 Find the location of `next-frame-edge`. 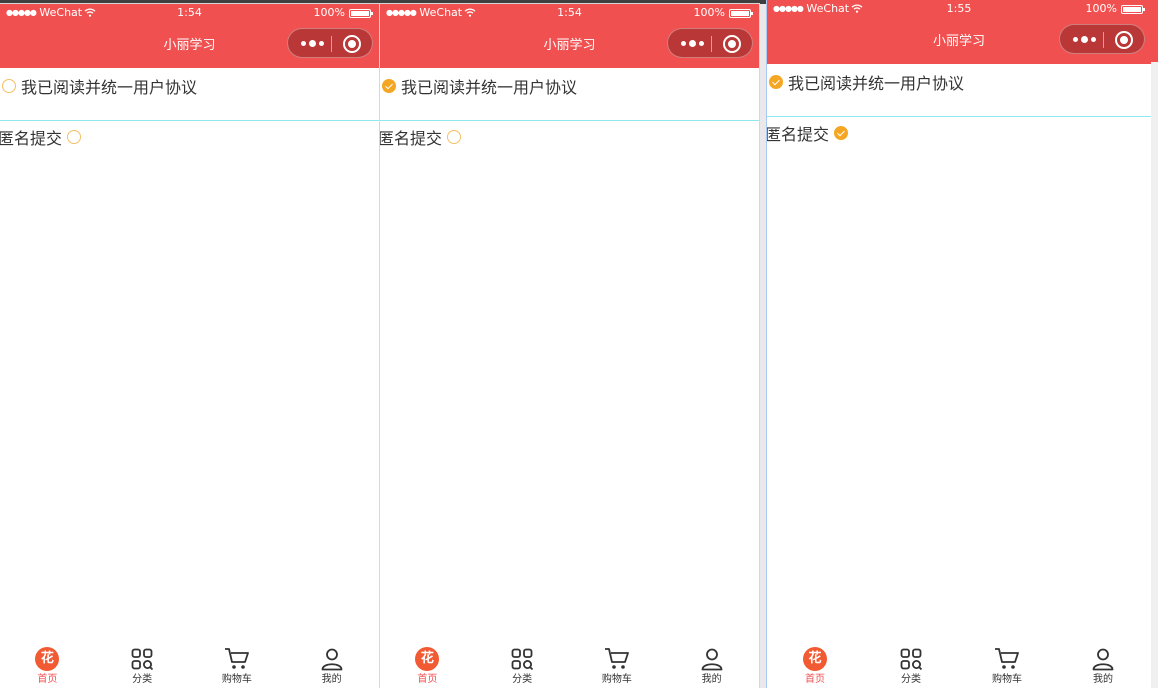

next-frame-edge is located at coordinates (1154, 344).